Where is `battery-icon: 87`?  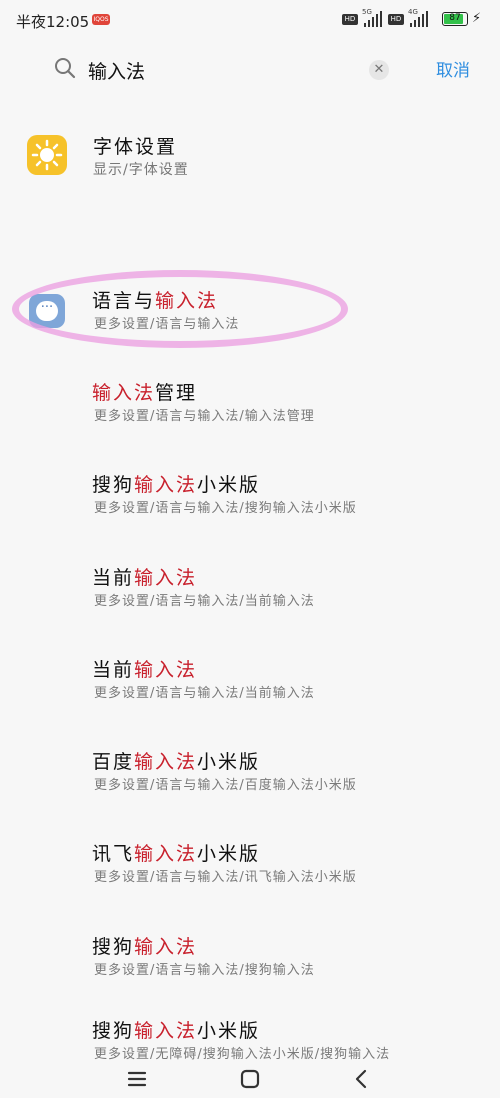 battery-icon: 87 is located at coordinates (455, 19).